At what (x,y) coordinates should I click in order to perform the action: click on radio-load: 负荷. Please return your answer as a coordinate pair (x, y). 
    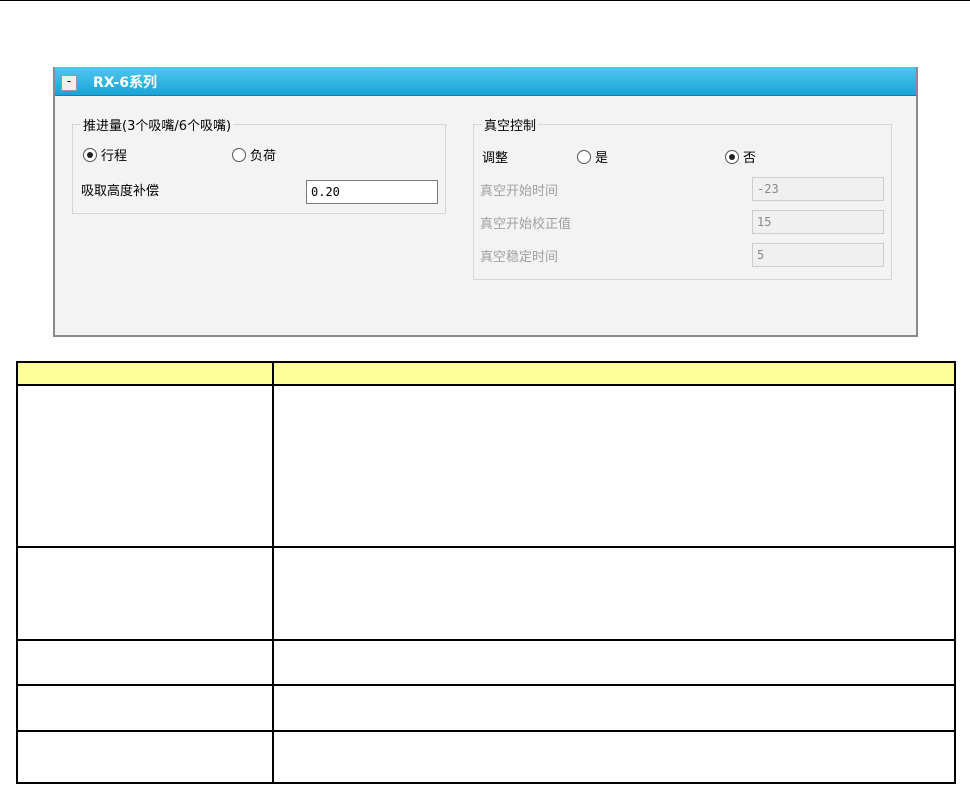
    Looking at the image, I should click on (254, 154).